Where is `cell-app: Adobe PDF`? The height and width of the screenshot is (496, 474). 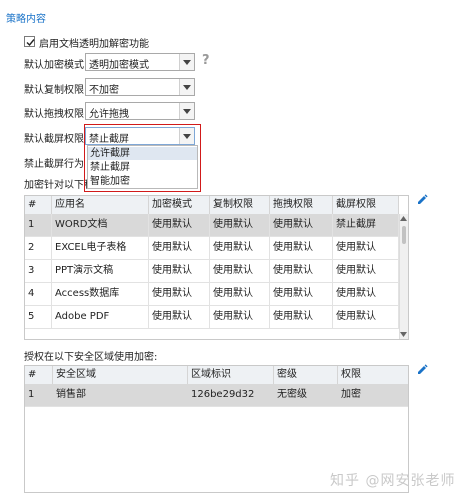
cell-app: Adobe PDF is located at coordinates (100, 317).